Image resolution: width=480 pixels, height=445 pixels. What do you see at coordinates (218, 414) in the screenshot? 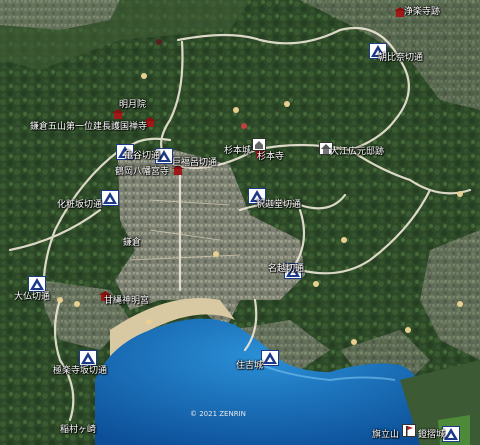
I see `copyright-notice: © 2021 ZENRIN` at bounding box center [218, 414].